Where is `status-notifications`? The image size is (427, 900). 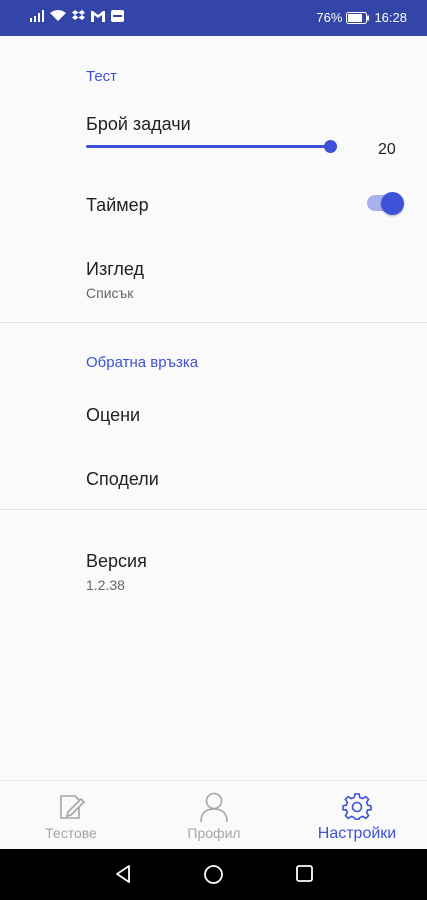
status-notifications is located at coordinates (77, 16).